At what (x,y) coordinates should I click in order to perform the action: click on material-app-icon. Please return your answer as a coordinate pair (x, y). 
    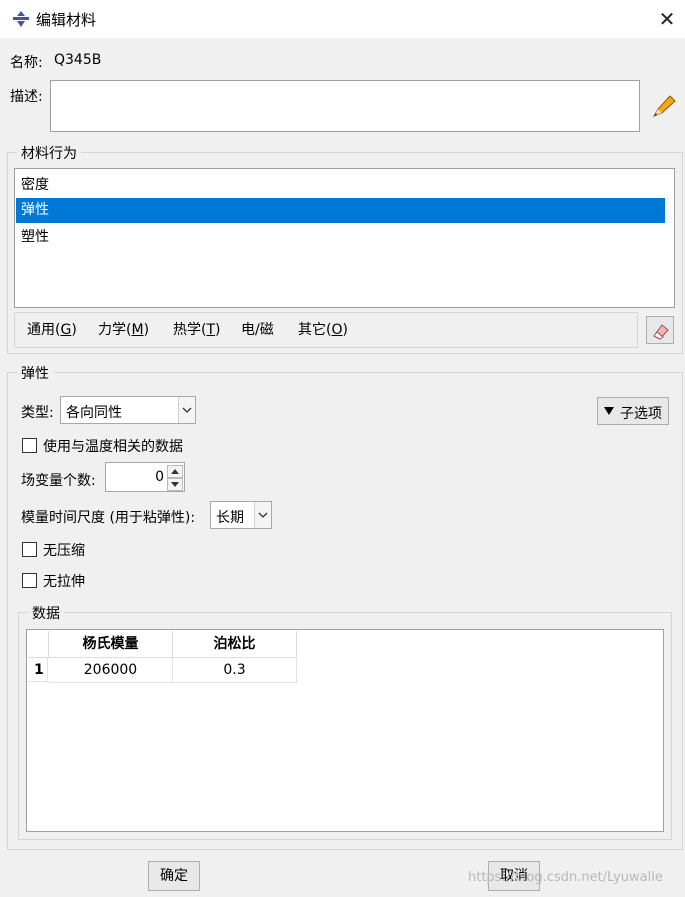
    Looking at the image, I should click on (21, 19).